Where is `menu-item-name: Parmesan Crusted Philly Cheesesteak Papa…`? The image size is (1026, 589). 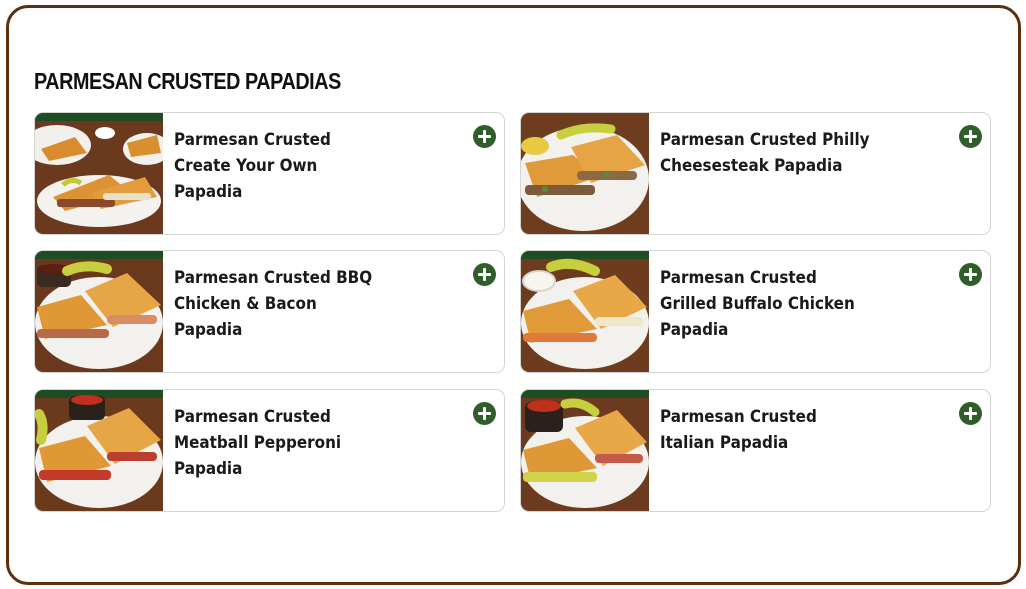 menu-item-name: Parmesan Crusted Philly Cheesesteak Papa… is located at coordinates (765, 152).